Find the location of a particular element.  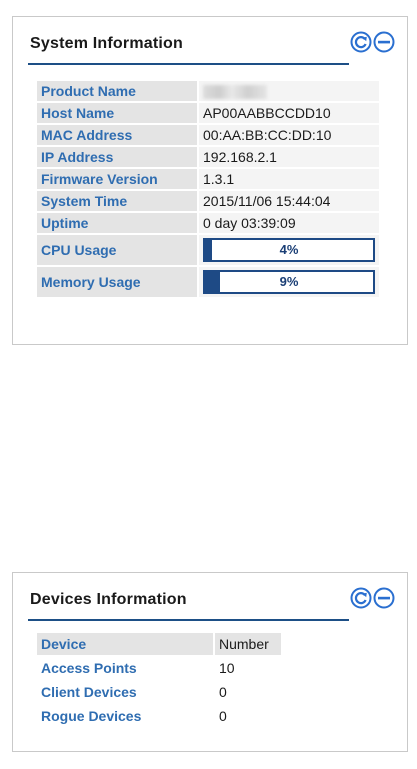

cpu-usage-text: 4% is located at coordinates (289, 249).